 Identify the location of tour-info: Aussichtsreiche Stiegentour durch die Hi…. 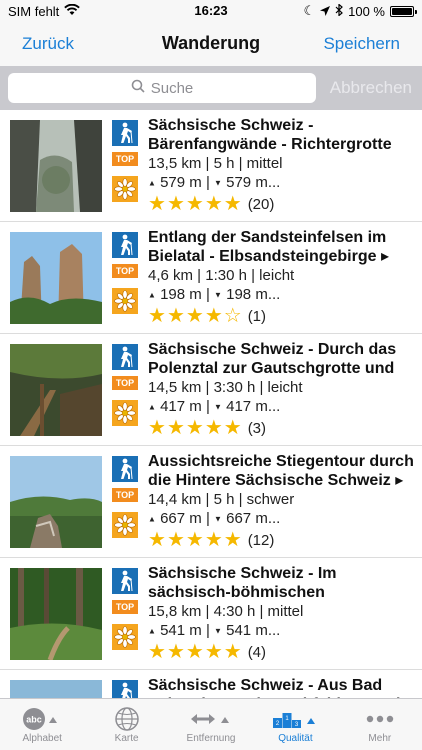
(281, 501).